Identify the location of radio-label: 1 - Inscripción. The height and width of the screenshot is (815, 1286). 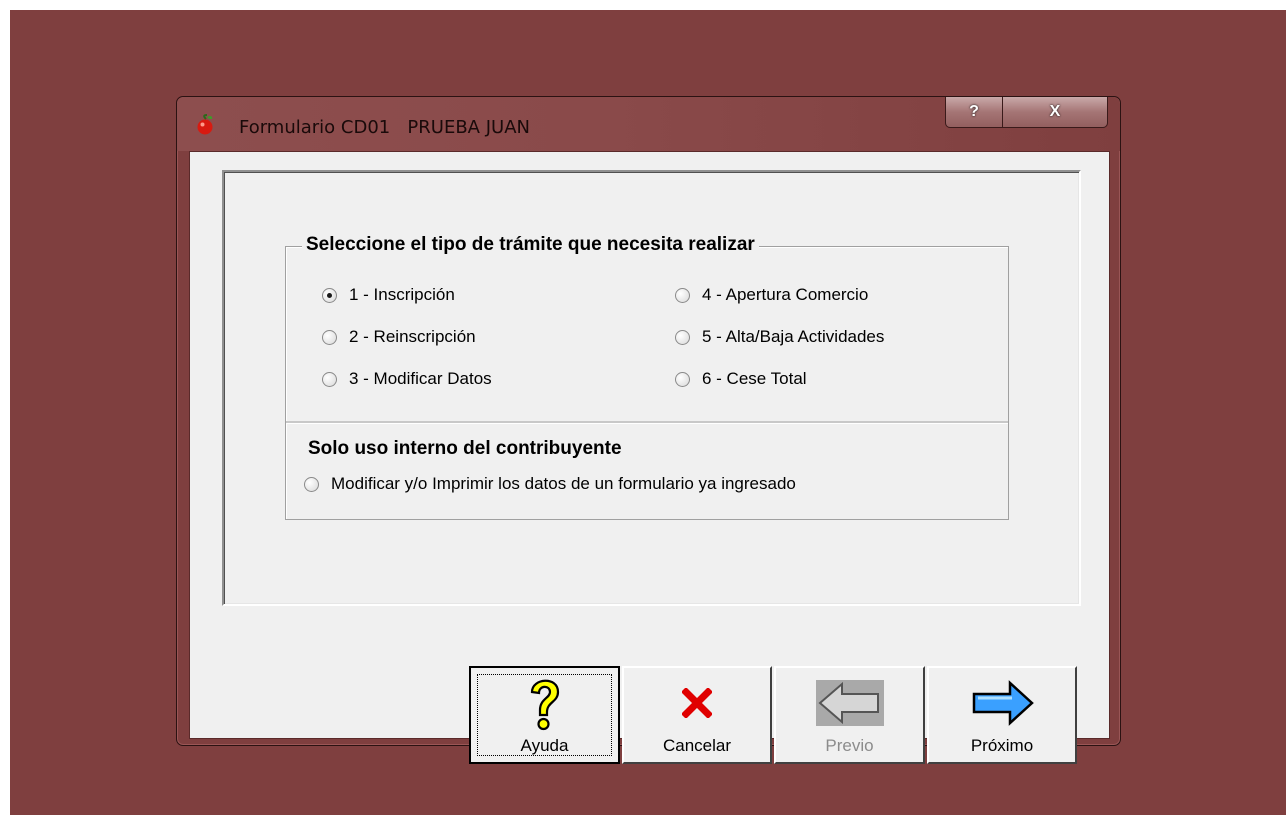
(402, 294).